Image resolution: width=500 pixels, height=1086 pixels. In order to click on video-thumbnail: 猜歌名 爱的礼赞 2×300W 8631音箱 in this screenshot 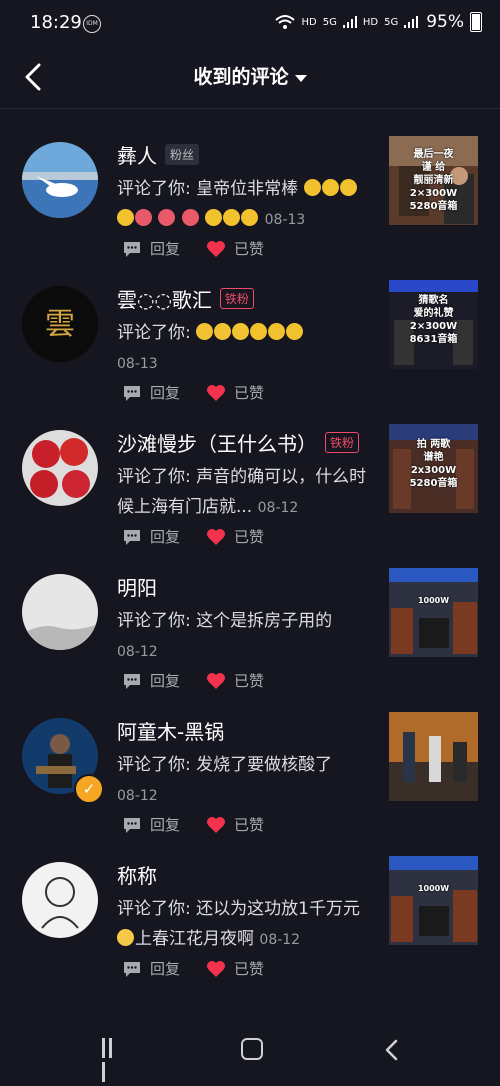, I will do `click(433, 324)`.